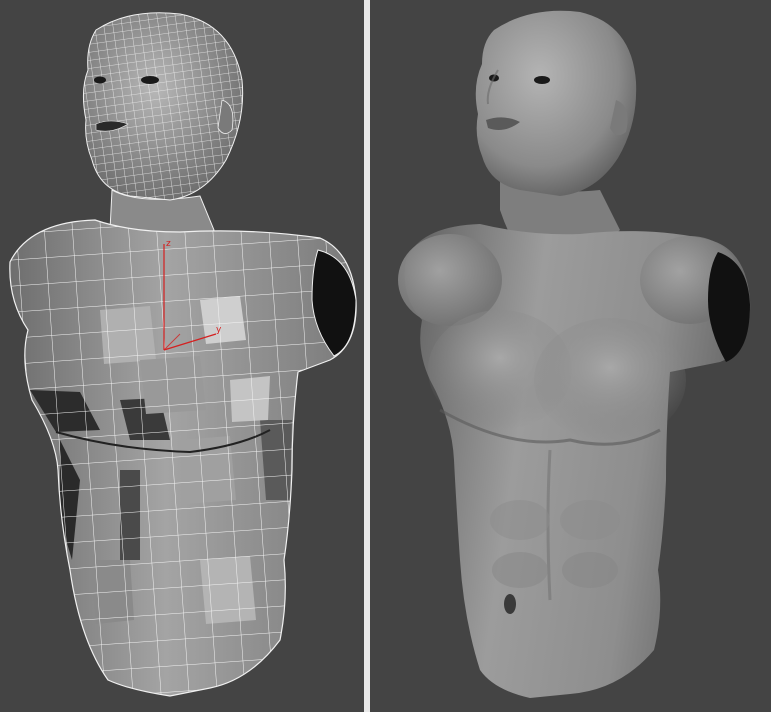  I want to click on navel, so click(510, 604).